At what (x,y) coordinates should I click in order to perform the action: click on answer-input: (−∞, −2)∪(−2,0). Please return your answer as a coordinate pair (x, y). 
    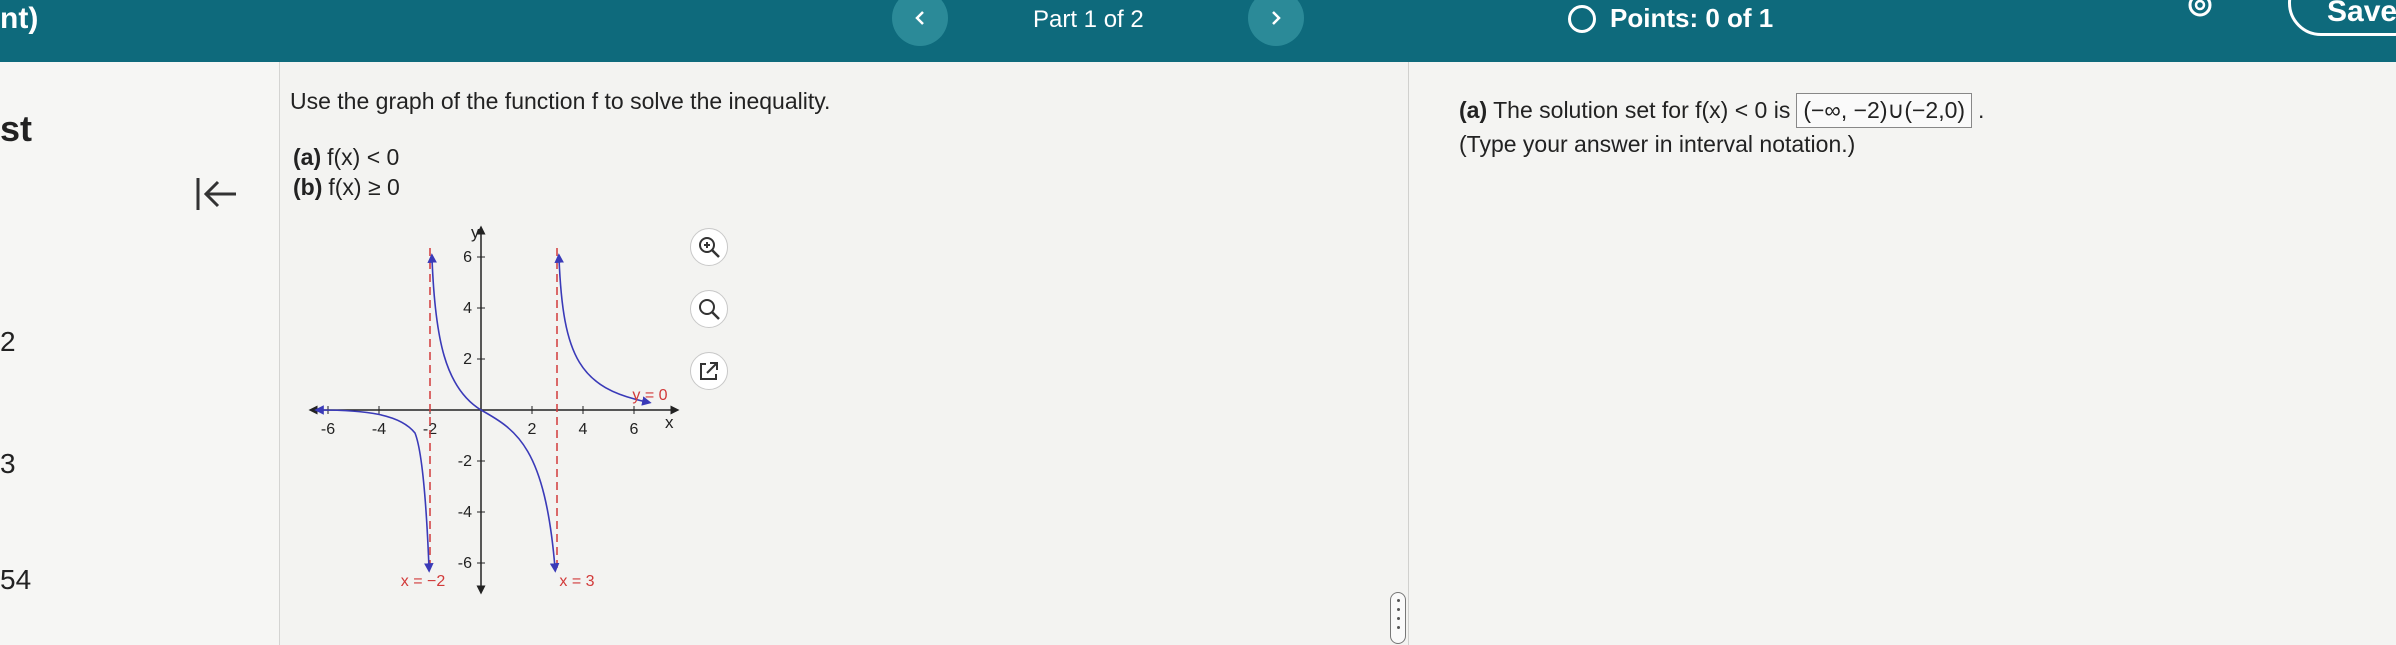
    Looking at the image, I should click on (1884, 110).